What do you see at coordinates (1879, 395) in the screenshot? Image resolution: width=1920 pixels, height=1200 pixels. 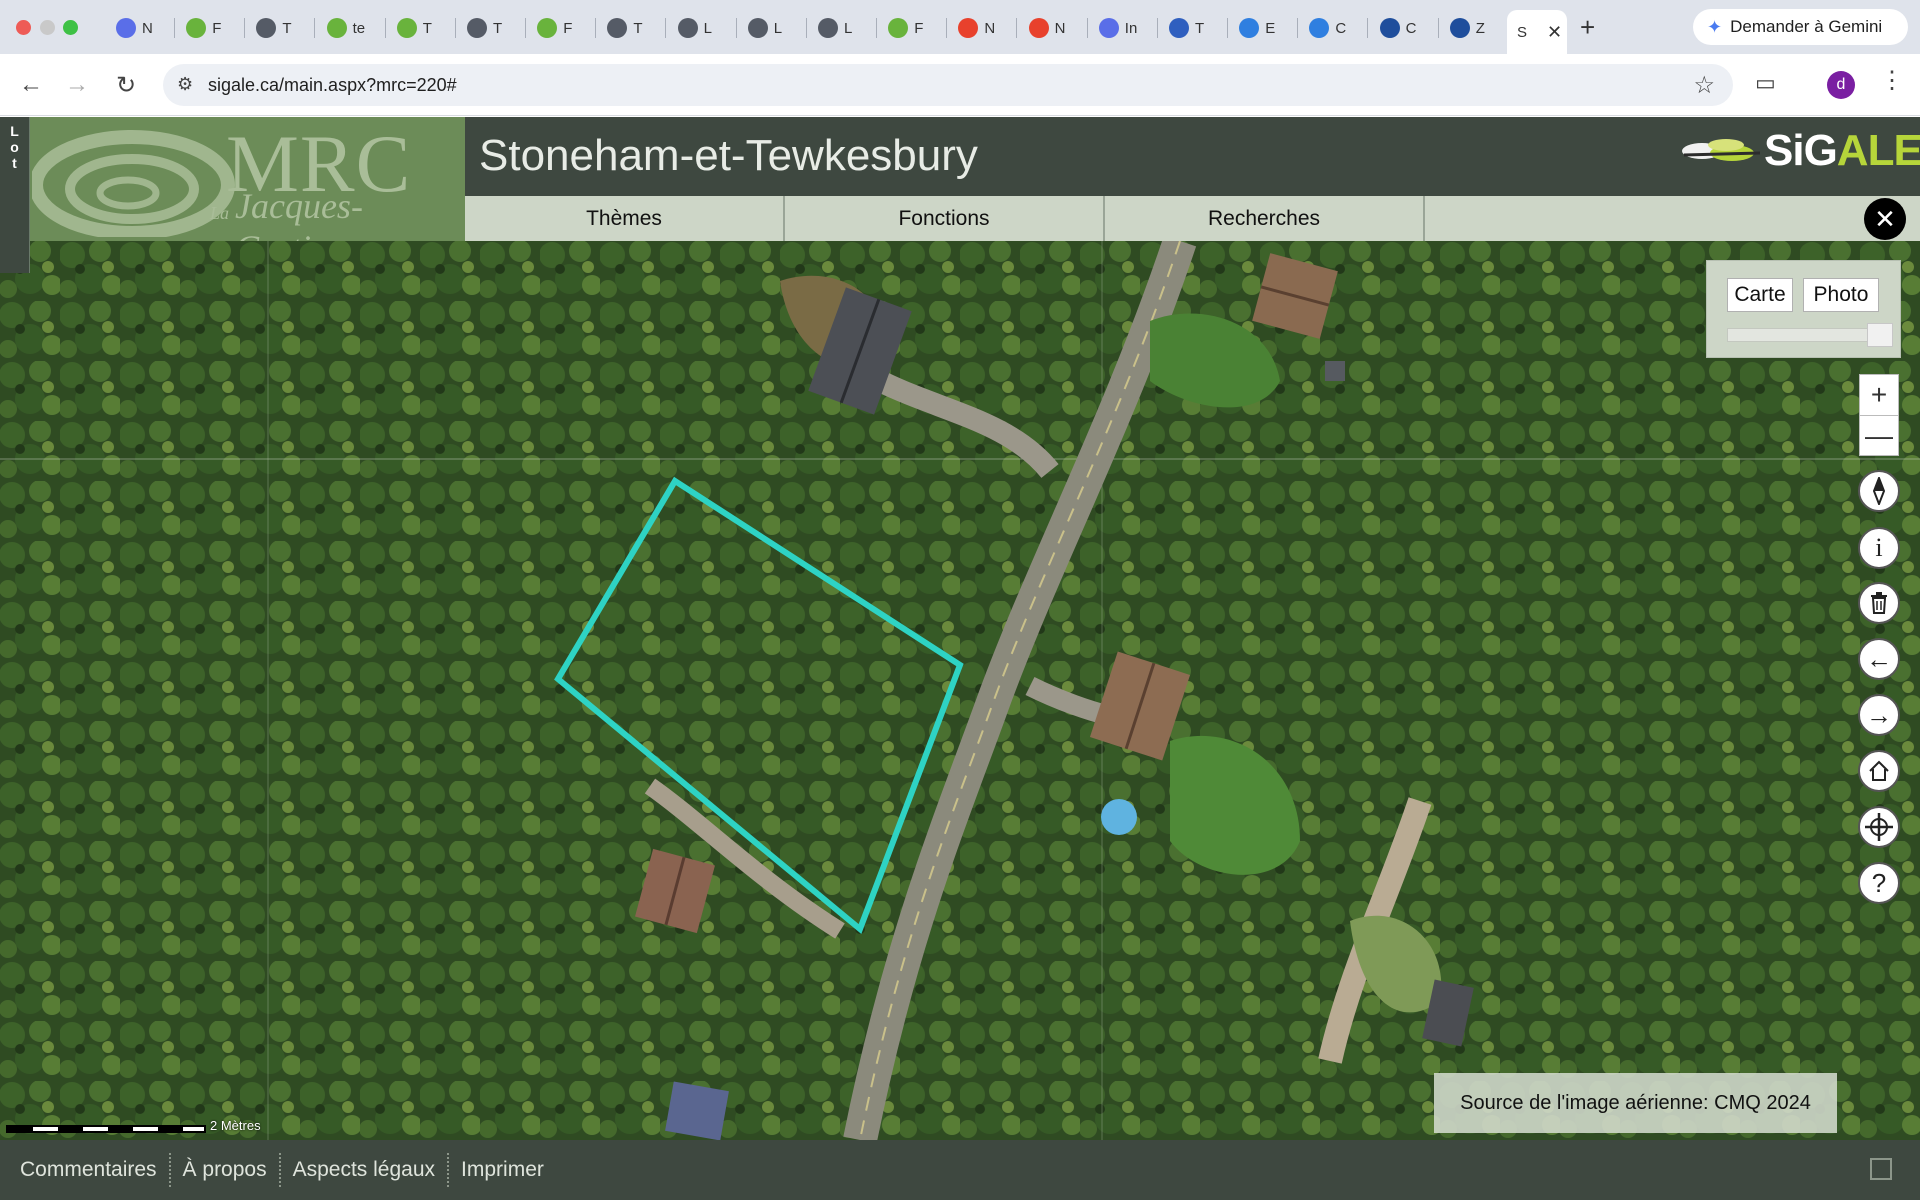 I see `zoom-in-button: +` at bounding box center [1879, 395].